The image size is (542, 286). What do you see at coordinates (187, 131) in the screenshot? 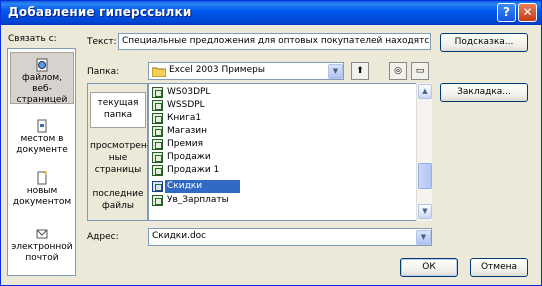
I see `file-name: Магазин` at bounding box center [187, 131].